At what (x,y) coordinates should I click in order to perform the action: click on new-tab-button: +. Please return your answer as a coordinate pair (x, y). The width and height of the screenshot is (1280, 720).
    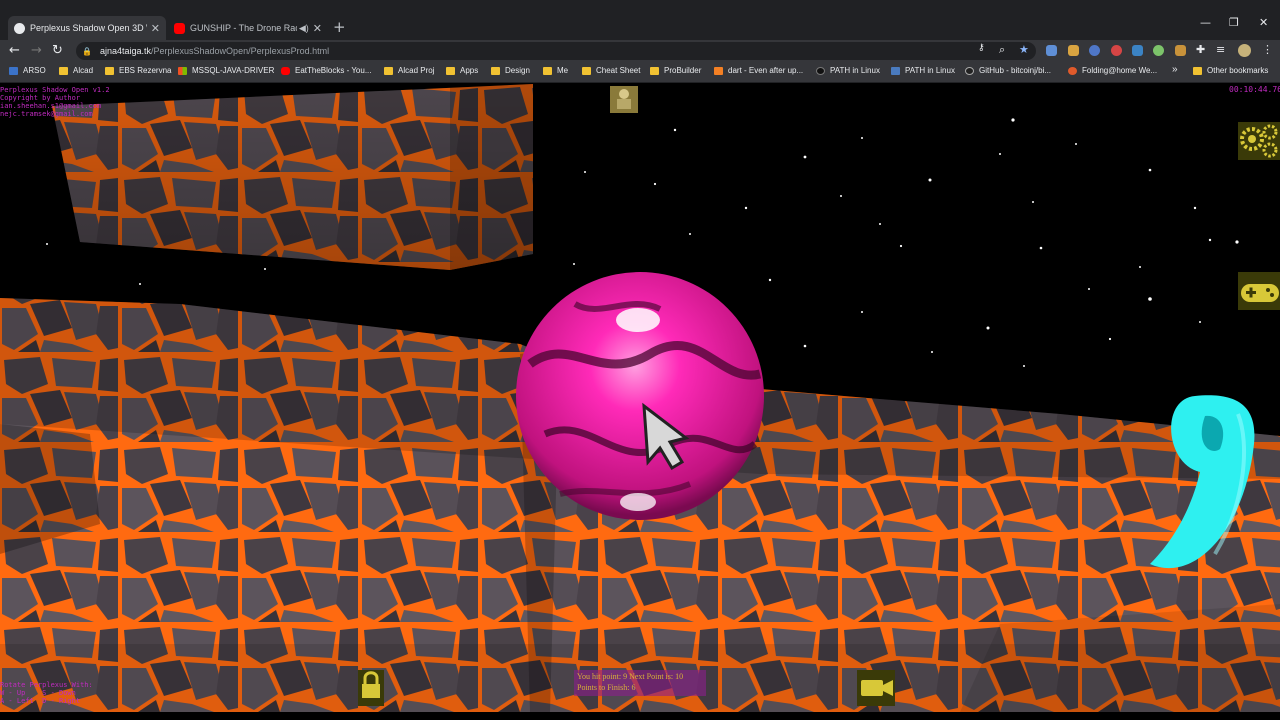
    Looking at the image, I should click on (339, 27).